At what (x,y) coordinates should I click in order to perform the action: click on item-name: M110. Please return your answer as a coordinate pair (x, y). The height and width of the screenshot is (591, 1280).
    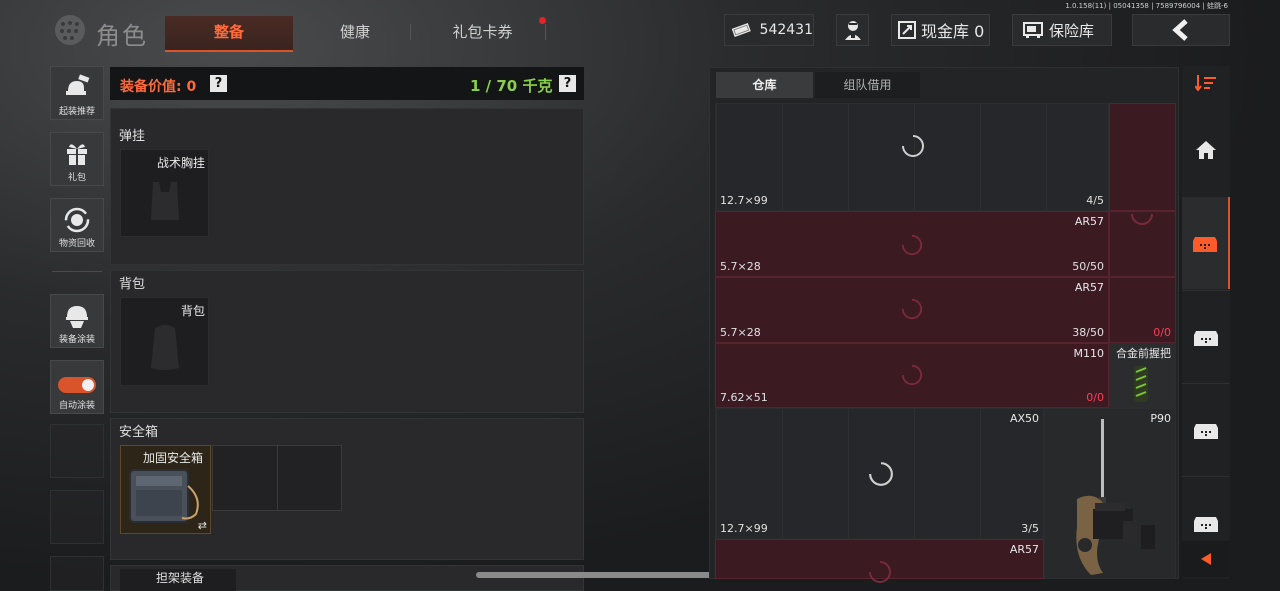
    Looking at the image, I should click on (1089, 353).